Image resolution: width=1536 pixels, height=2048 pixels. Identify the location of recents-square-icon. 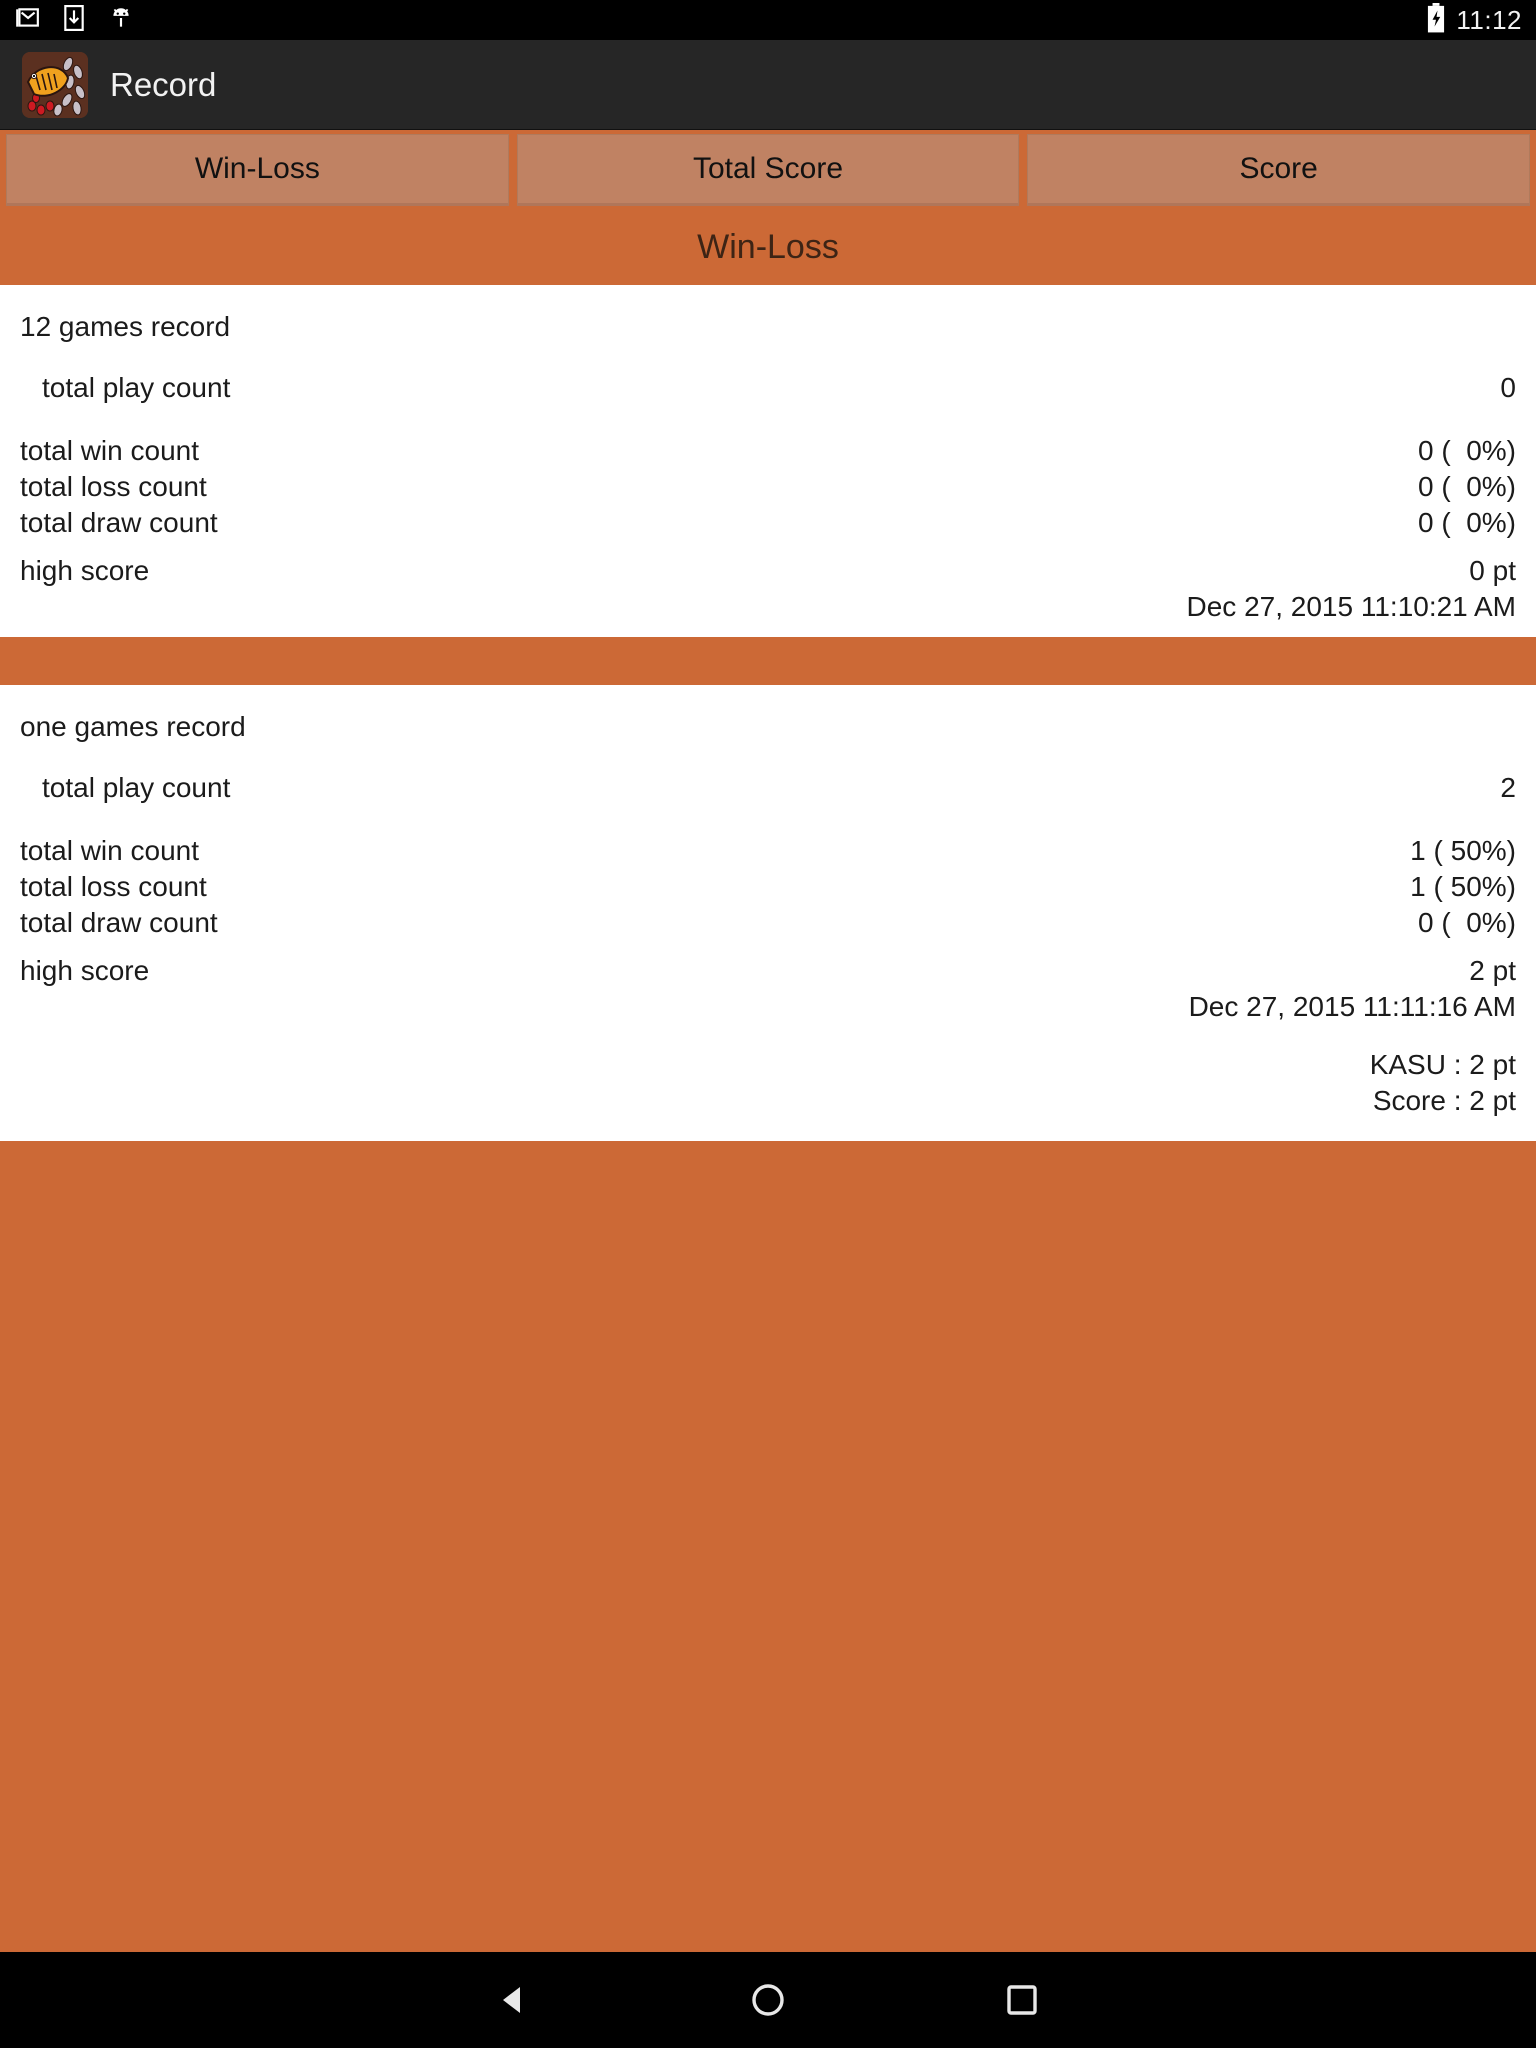
(1022, 2000).